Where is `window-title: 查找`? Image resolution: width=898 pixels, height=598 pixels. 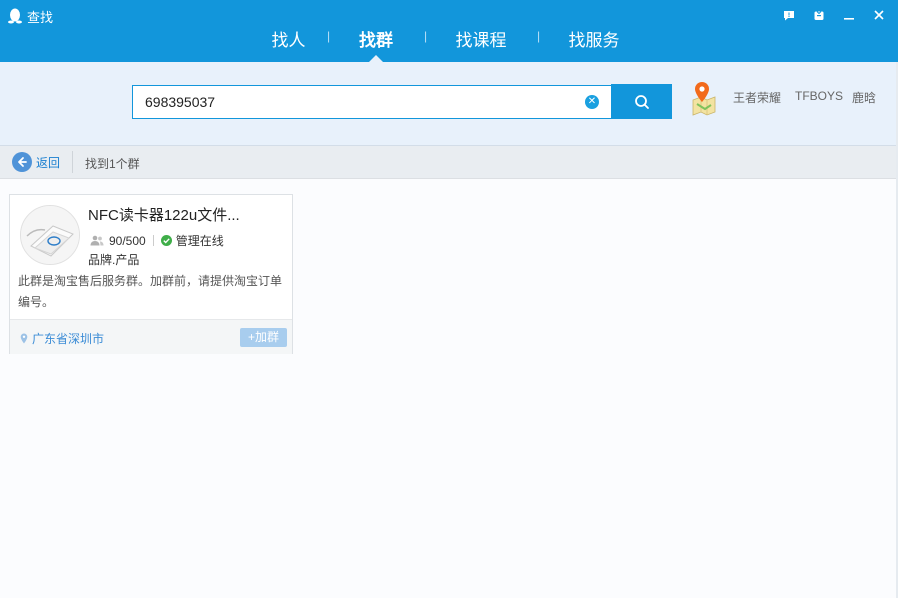
window-title: 查找 is located at coordinates (30, 16).